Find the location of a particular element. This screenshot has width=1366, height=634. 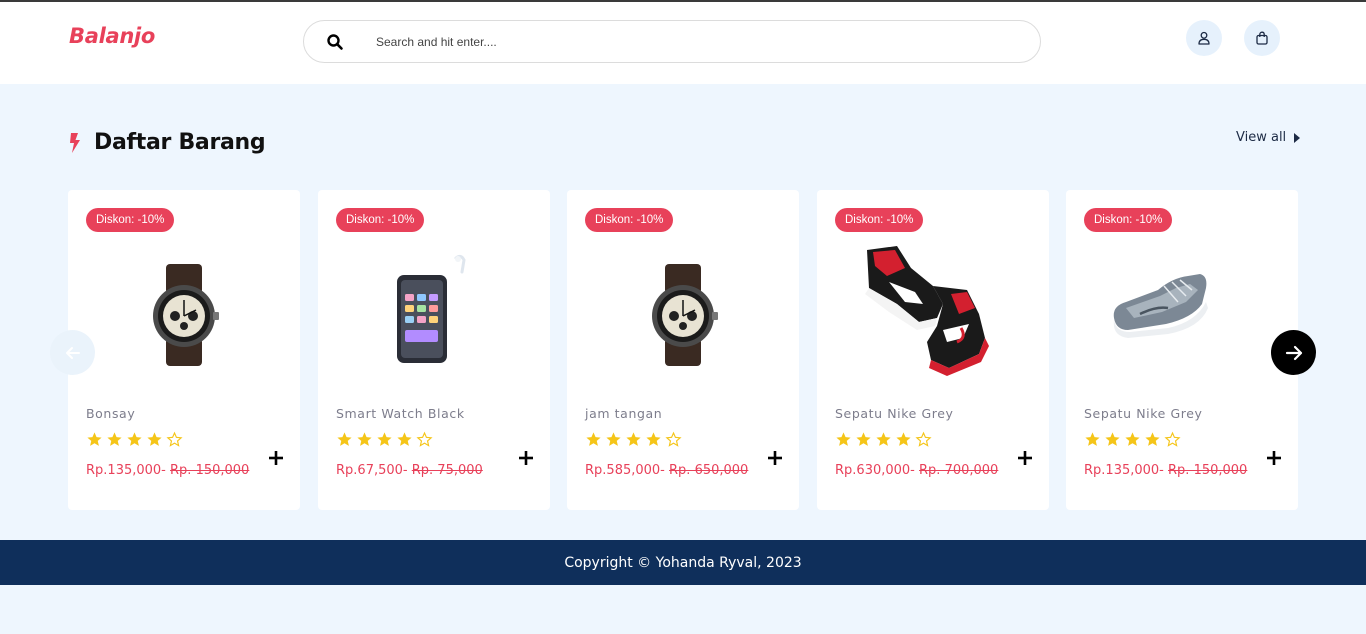

caret-right-icon is located at coordinates (1297, 137).